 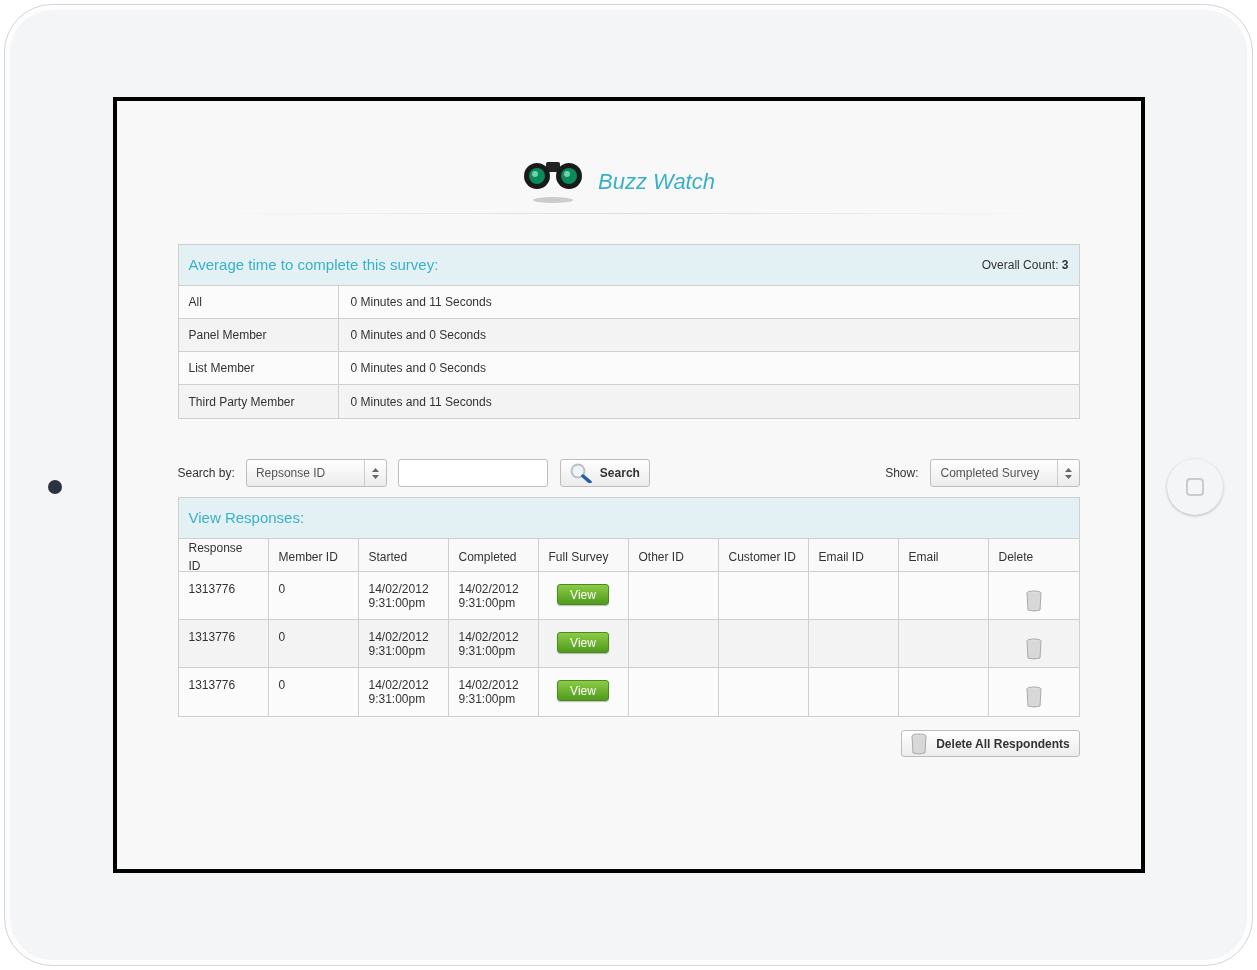 What do you see at coordinates (313, 264) in the screenshot?
I see `summary-title: Average time to complete this survey:` at bounding box center [313, 264].